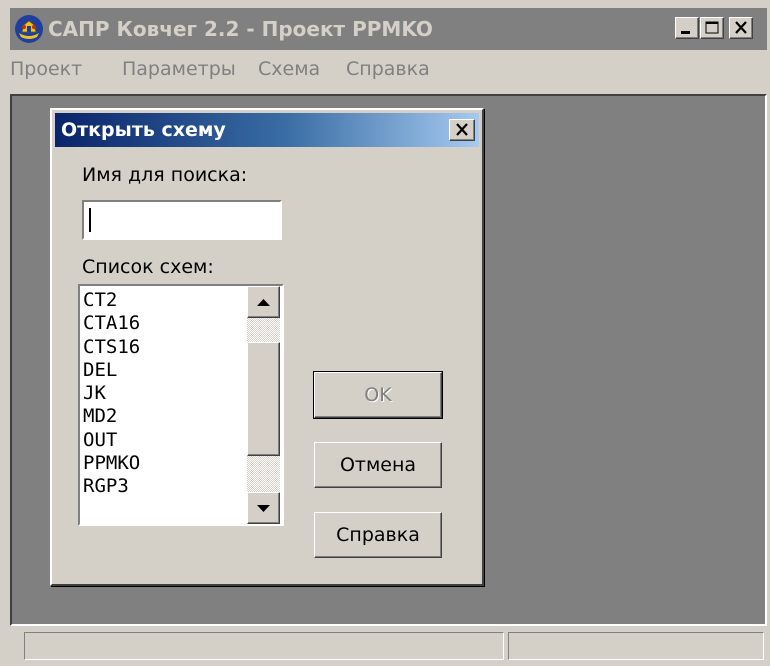 This screenshot has height=666, width=770. Describe the element at coordinates (378, 395) in the screenshot. I see `ok-button: OK` at that location.